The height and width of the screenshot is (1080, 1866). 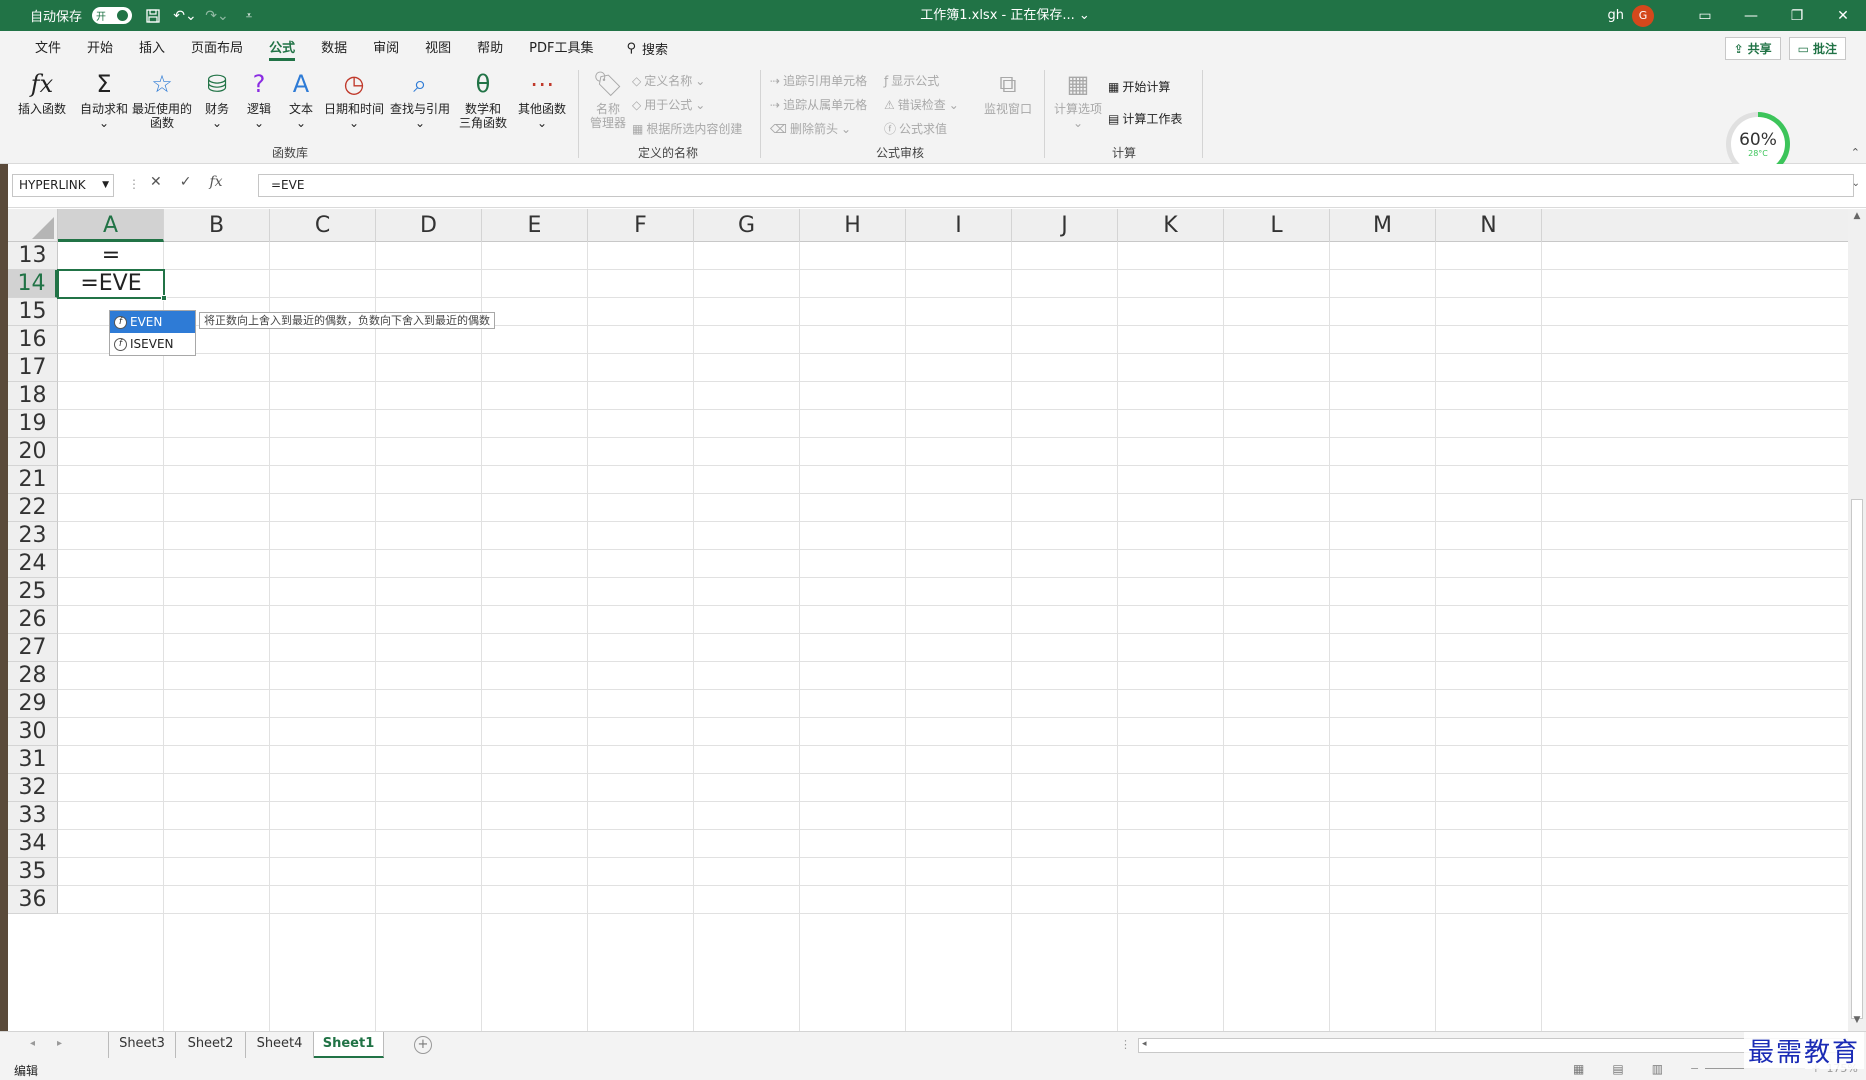 I want to click on autocomplete-item-even: f EVEN, so click(x=152, y=322).